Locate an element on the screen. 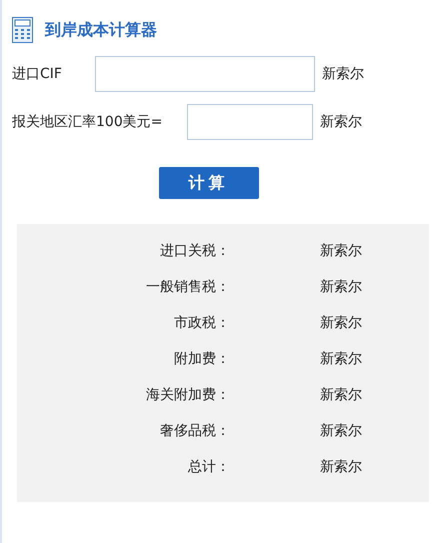  result-label: 奢侈品税： is located at coordinates (194, 431).